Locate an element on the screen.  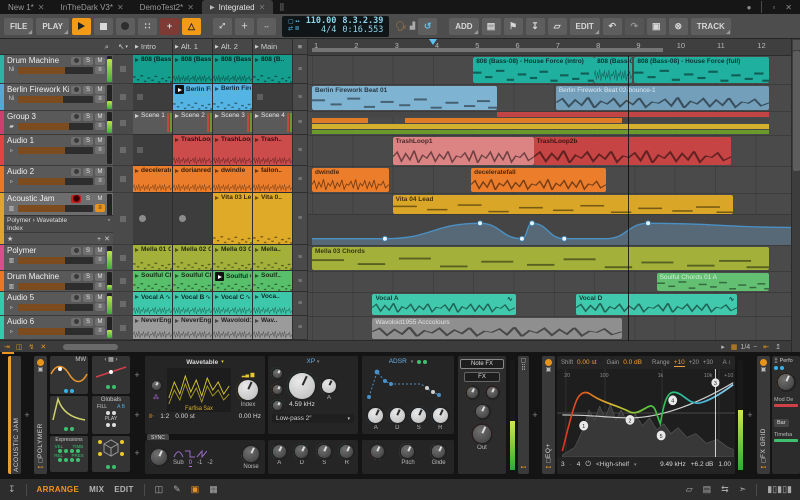
clip-slot: Mella 02 C.. is located at coordinates (193, 257).